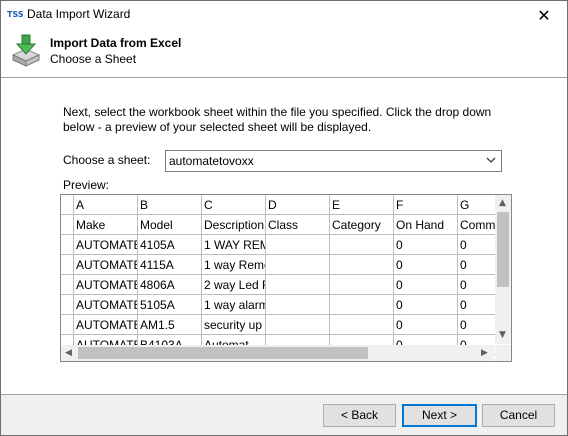 The width and height of the screenshot is (568, 436). I want to click on table-cell: 4806A, so click(170, 285).